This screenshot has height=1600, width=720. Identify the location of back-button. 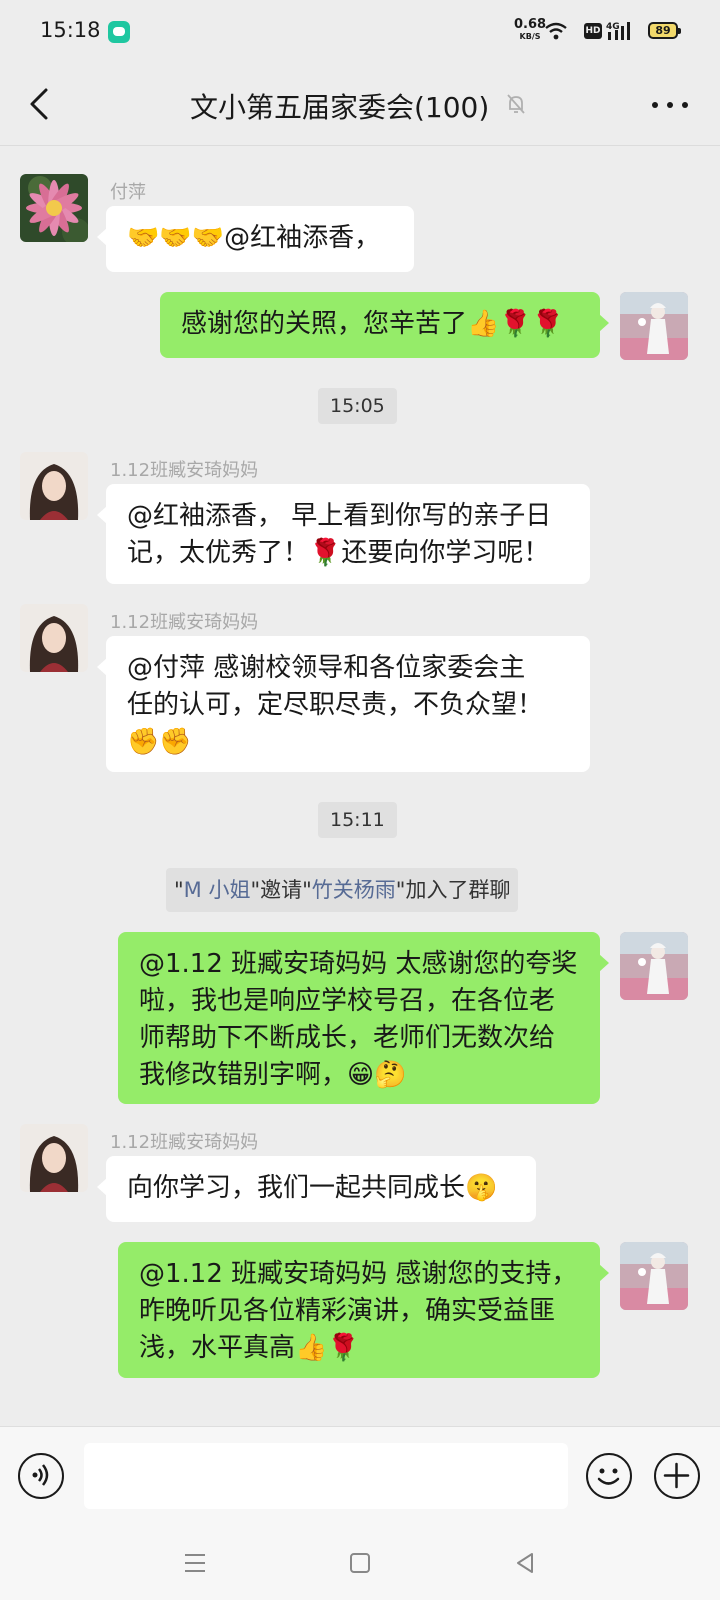
(40, 104).